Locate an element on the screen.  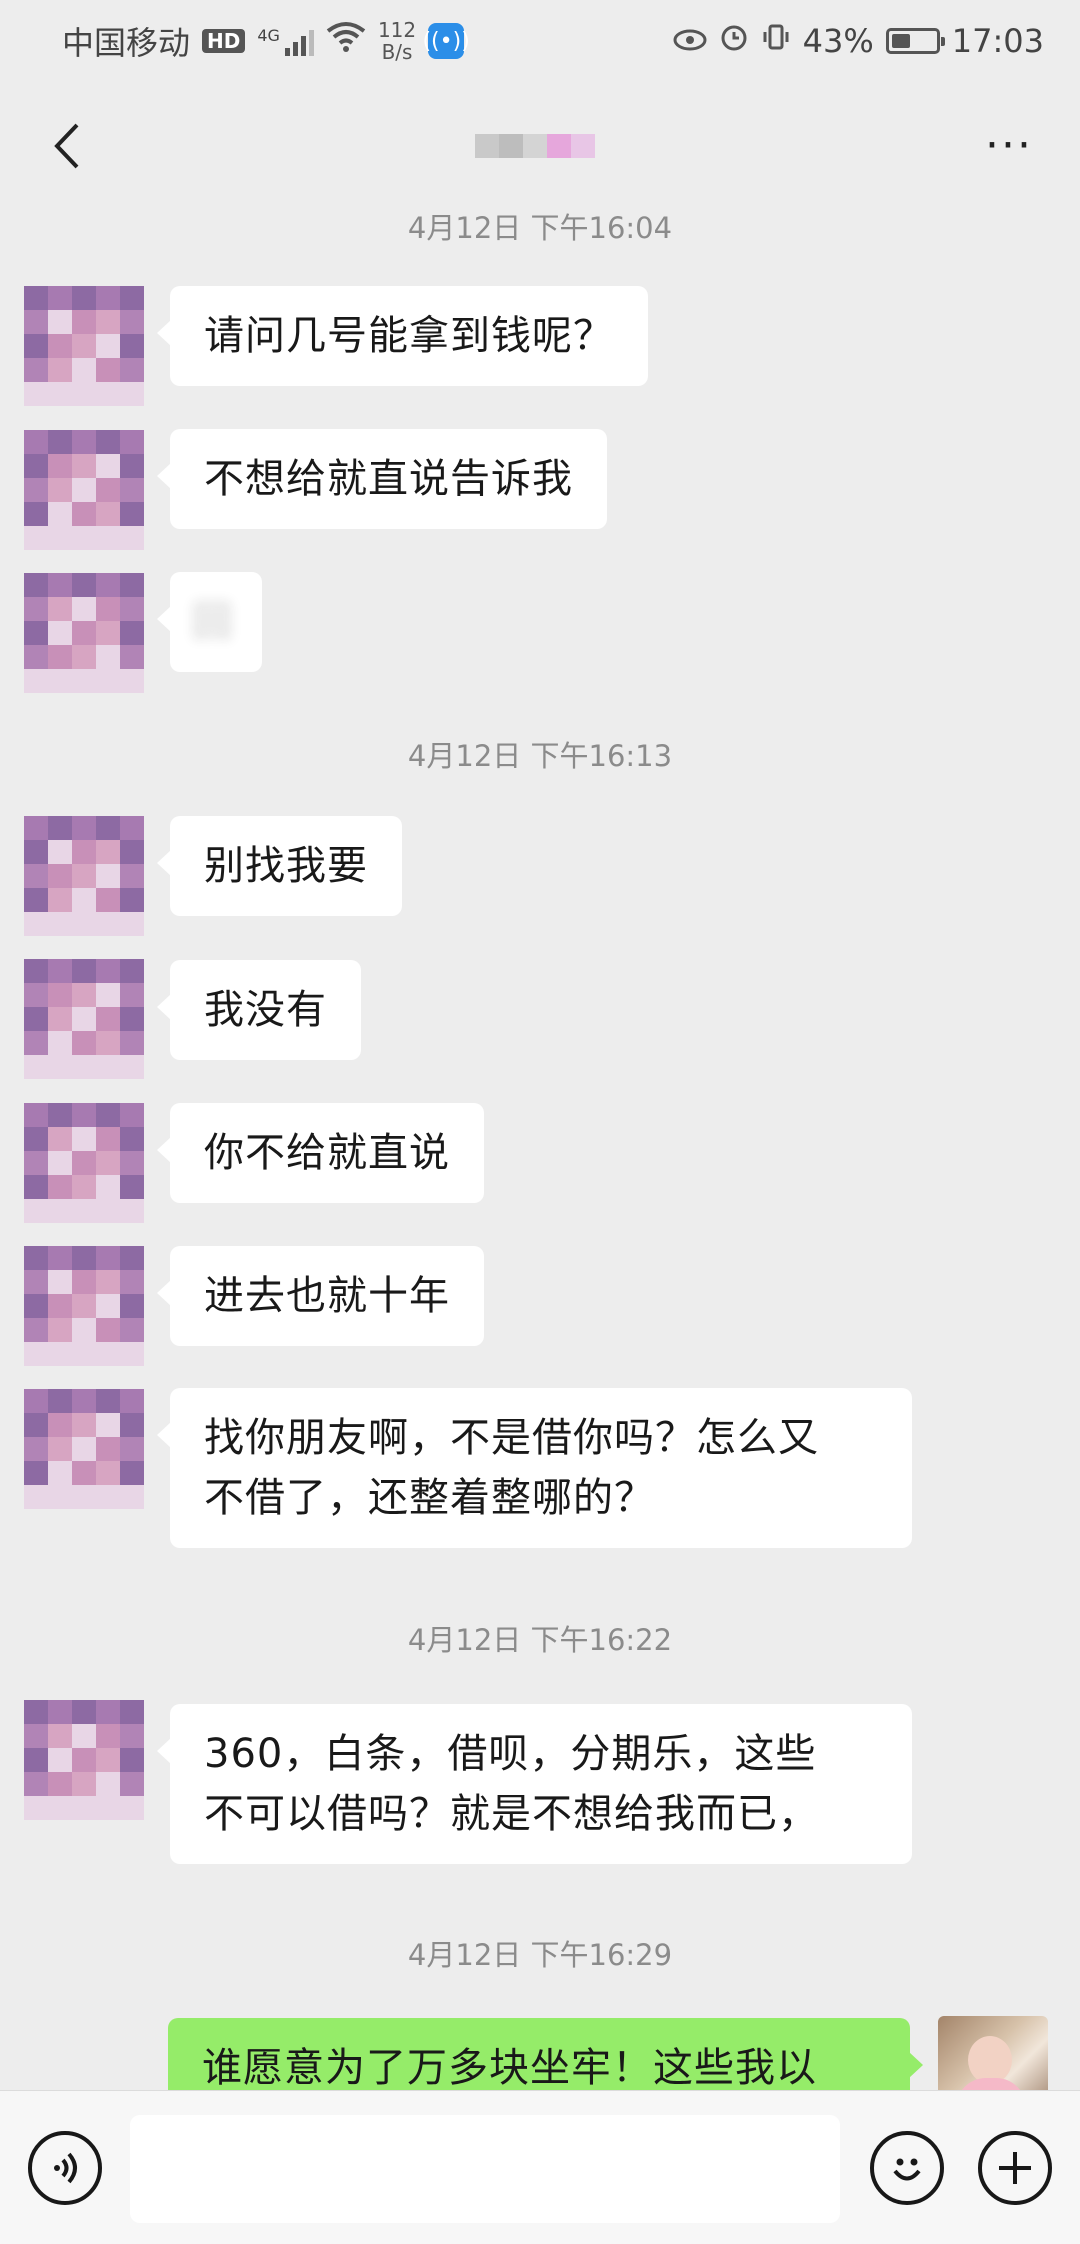
message-text: 别找我要 is located at coordinates (286, 866).